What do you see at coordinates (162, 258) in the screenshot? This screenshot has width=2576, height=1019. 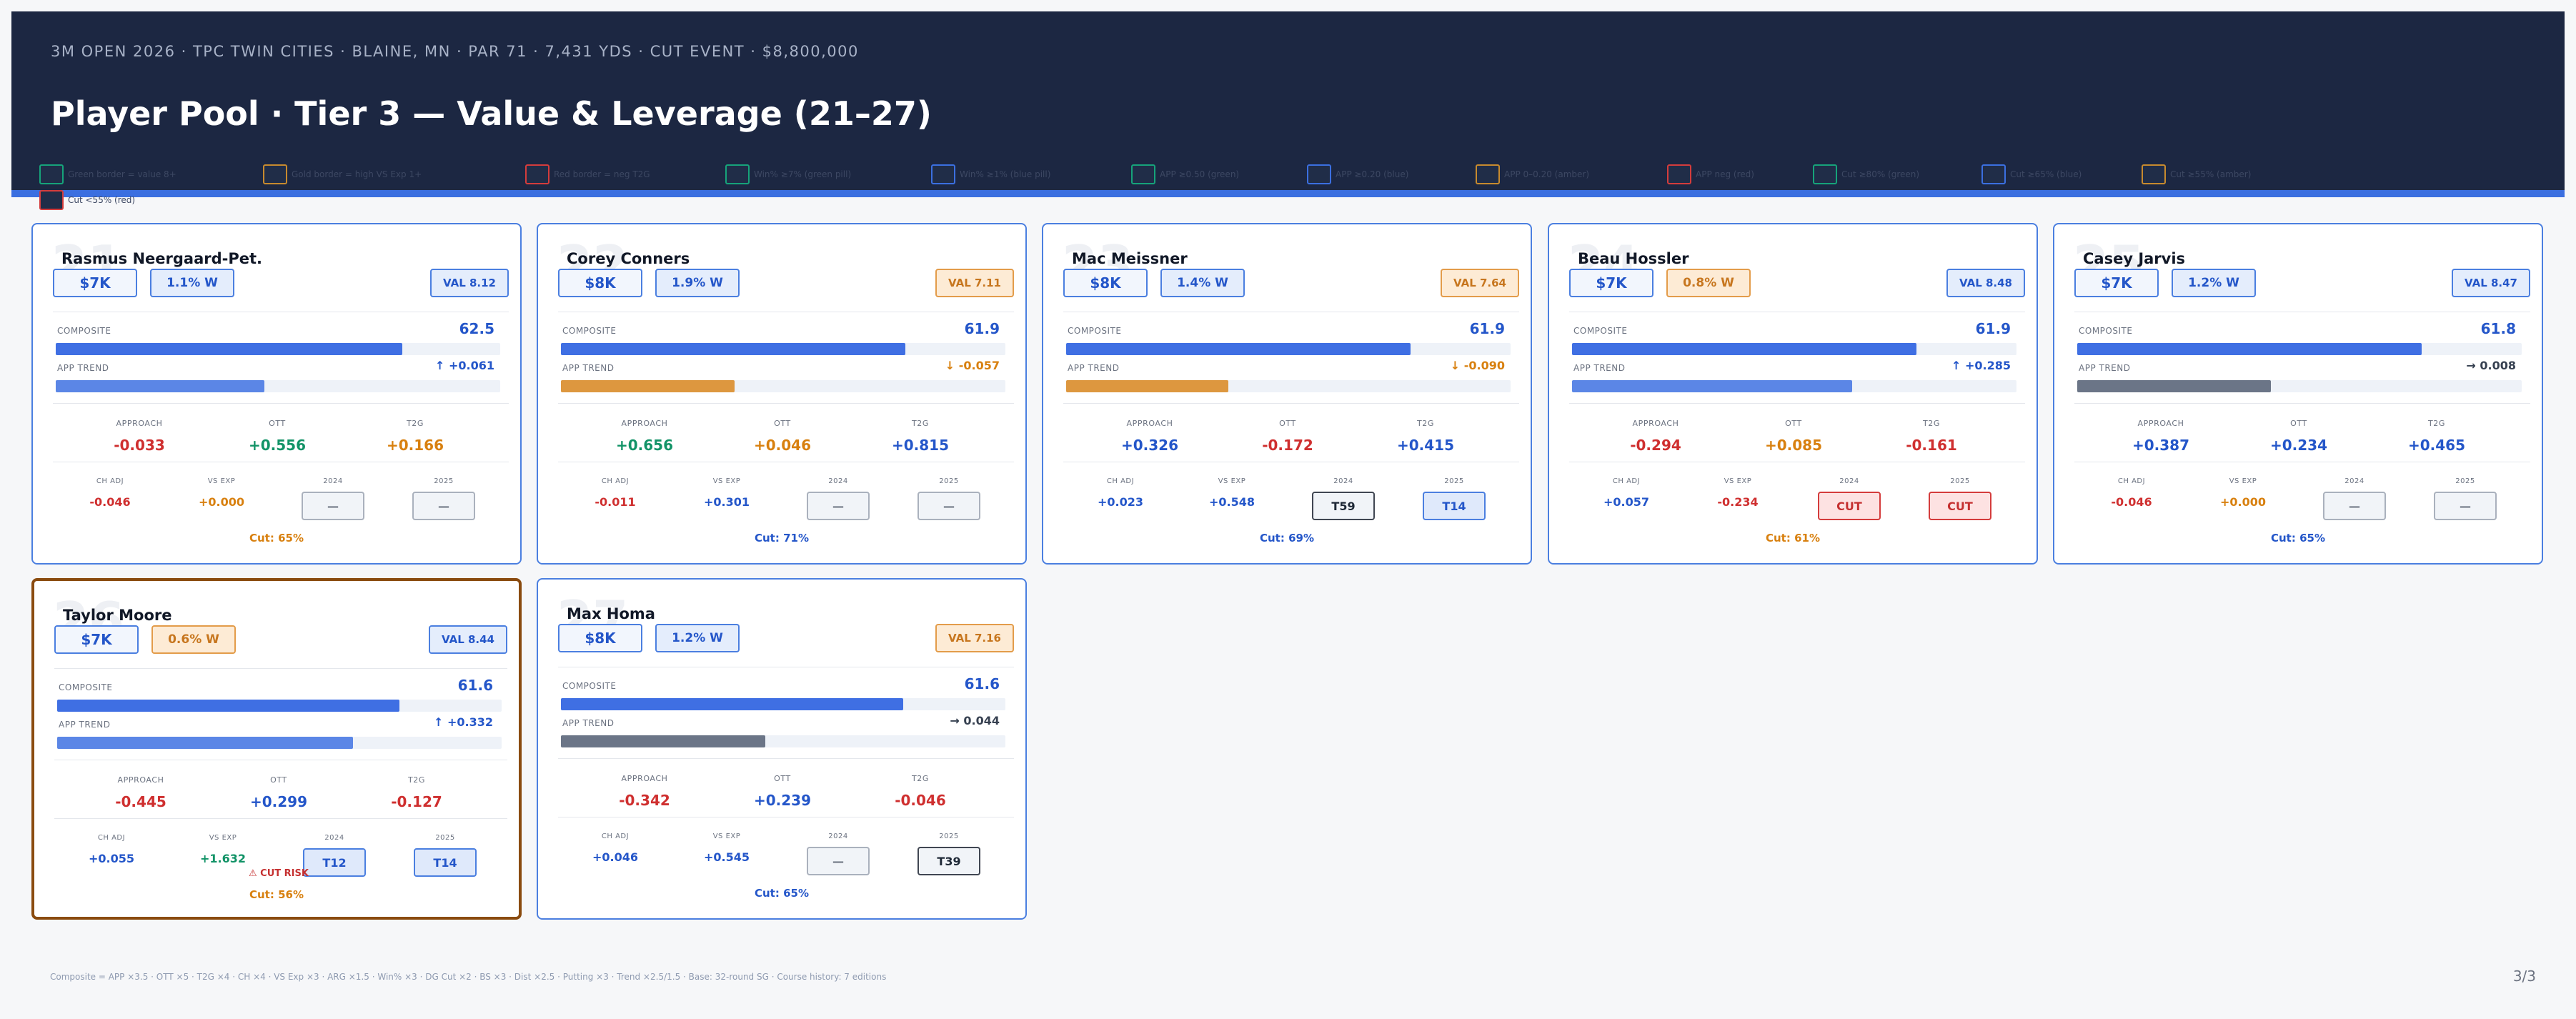 I see `player-name: Rasmus Neergaard-Pet.` at bounding box center [162, 258].